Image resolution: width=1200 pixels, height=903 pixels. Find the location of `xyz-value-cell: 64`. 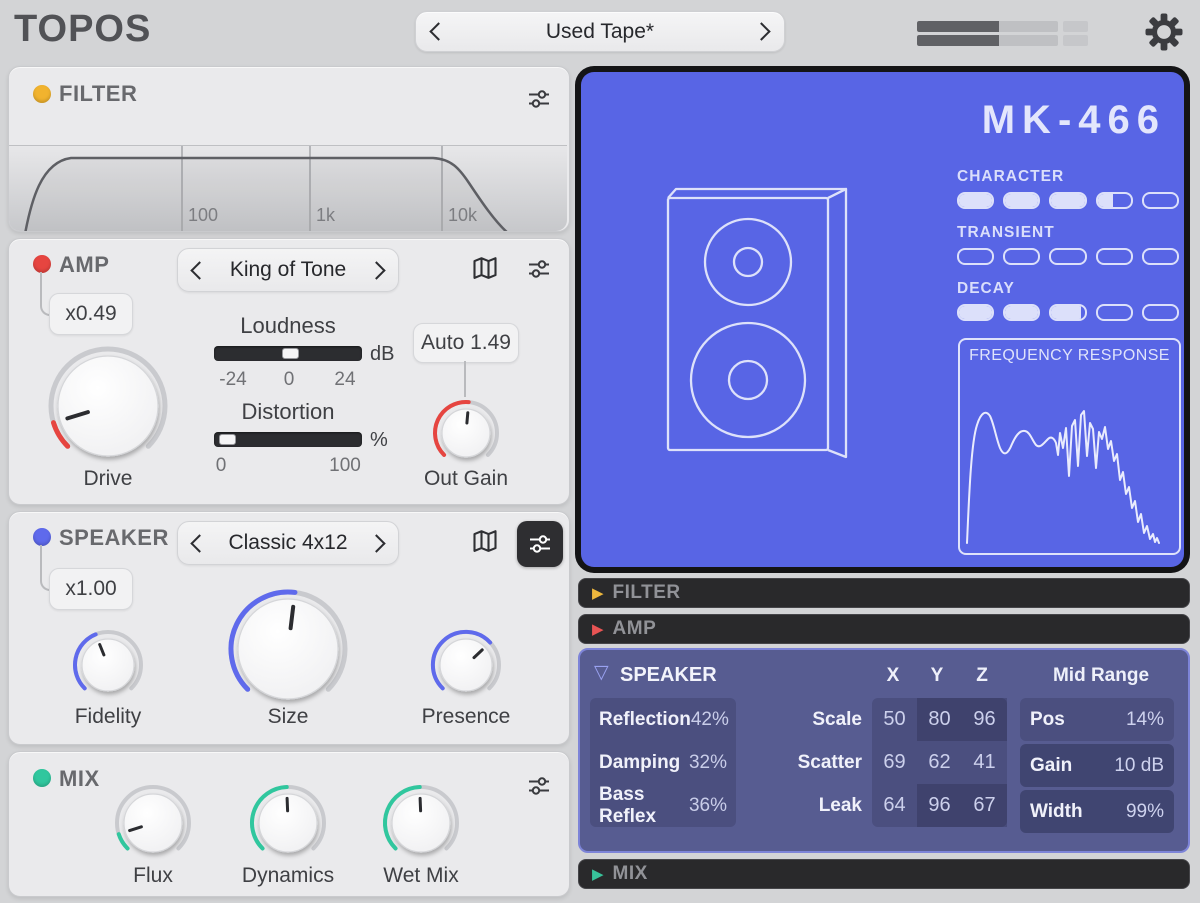

xyz-value-cell: 64 is located at coordinates (894, 805).